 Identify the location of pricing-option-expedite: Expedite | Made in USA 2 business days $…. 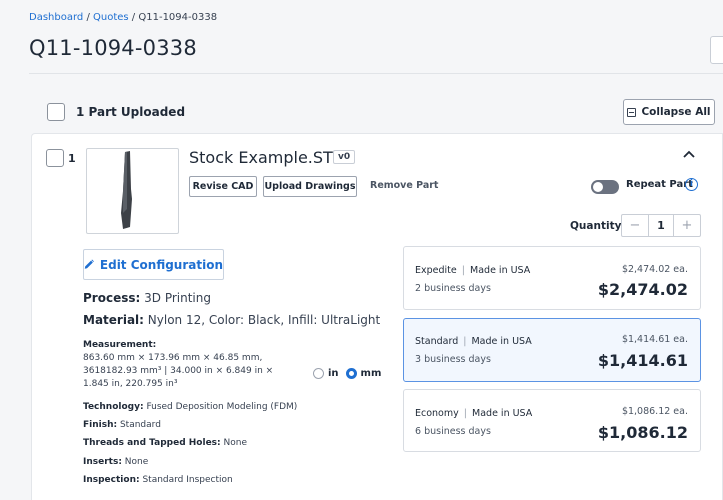
(552, 278).